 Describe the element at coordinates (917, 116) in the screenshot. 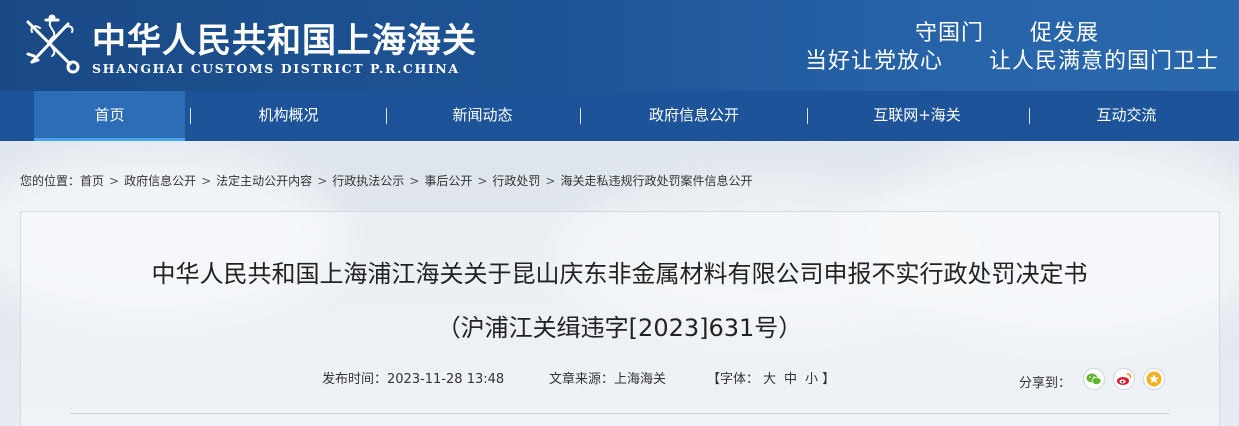

I see `nav-item-internet-plus: 互联网+海关` at that location.